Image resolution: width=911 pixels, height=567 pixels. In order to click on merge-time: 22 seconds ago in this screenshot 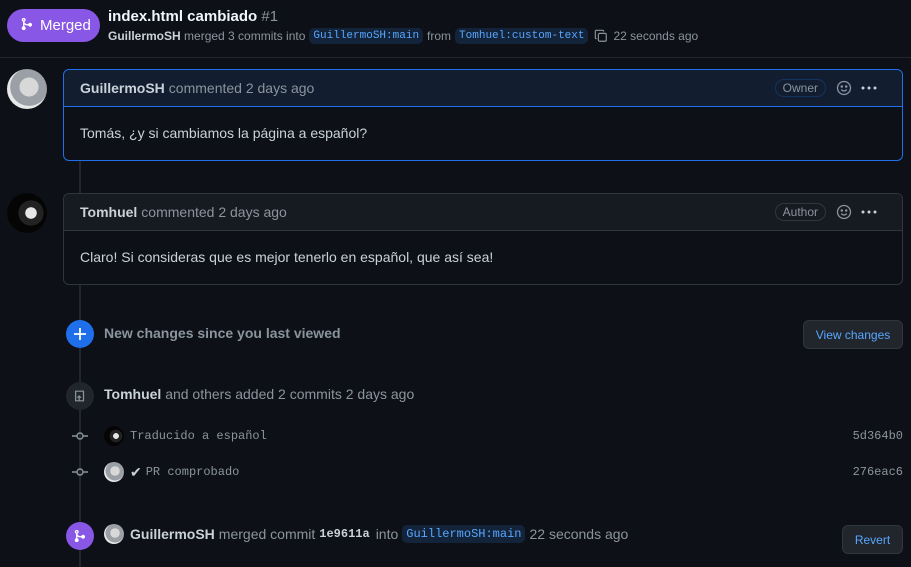, I will do `click(656, 36)`.